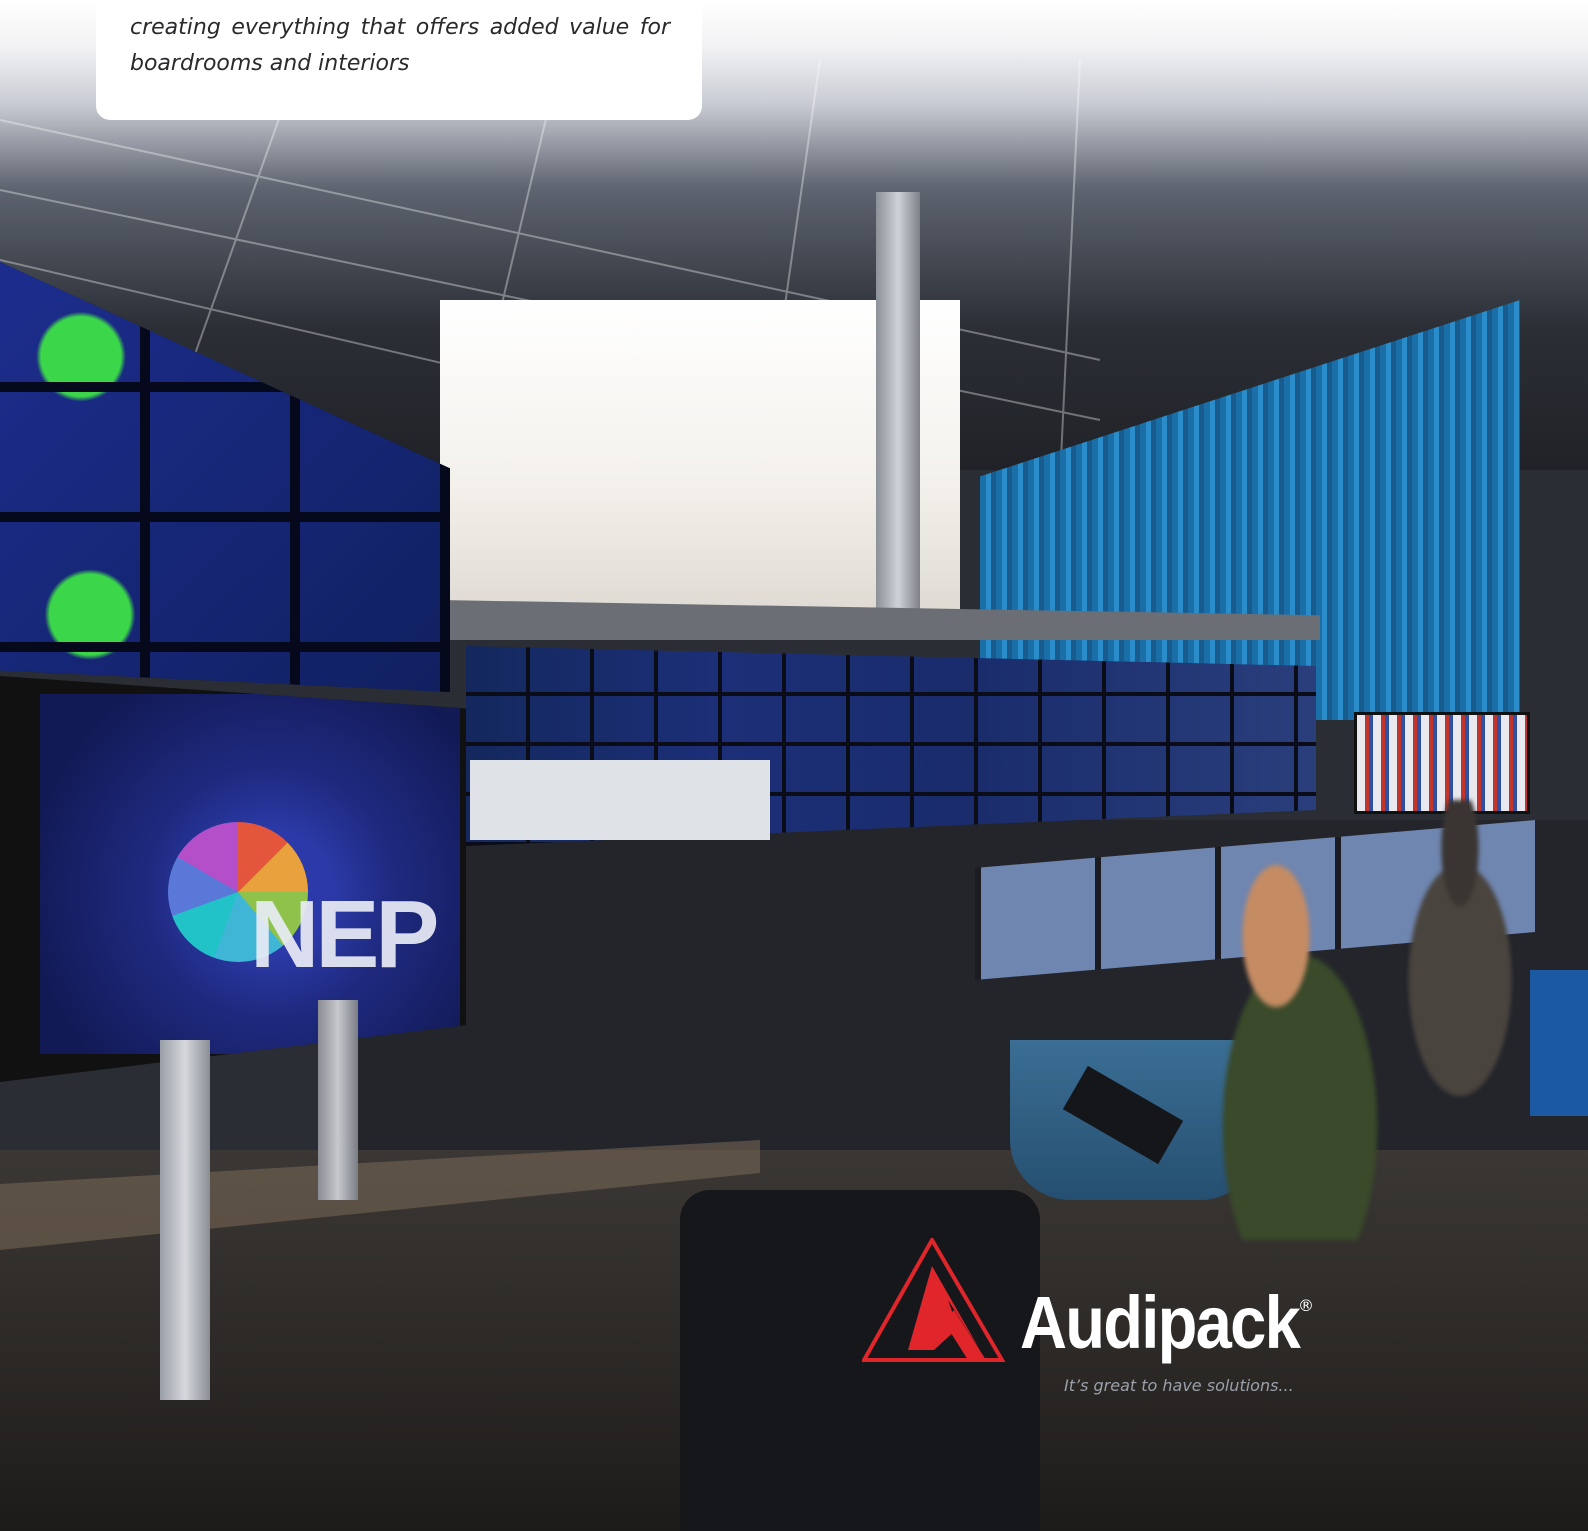  I want to click on support-column, so click(898, 412).